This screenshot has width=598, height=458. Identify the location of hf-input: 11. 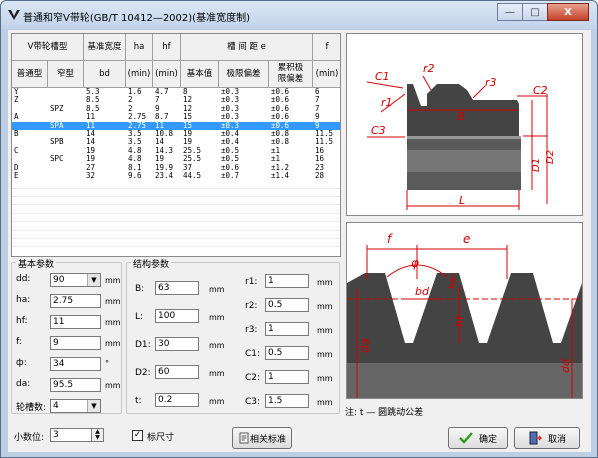
(75, 322).